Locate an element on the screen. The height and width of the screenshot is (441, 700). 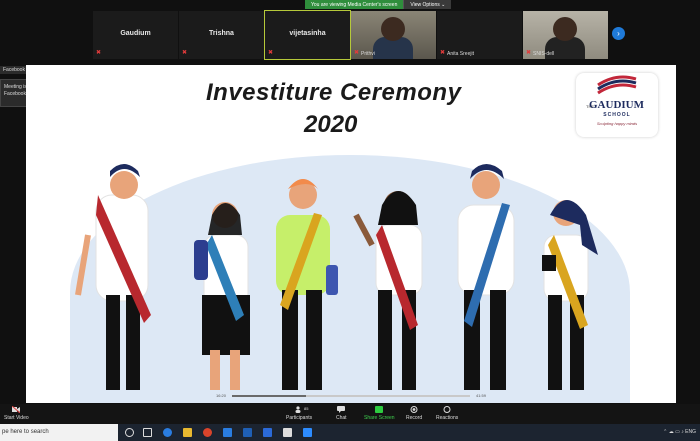
participant-video-tile: ✖ Prithvi is located at coordinates (393, 35).